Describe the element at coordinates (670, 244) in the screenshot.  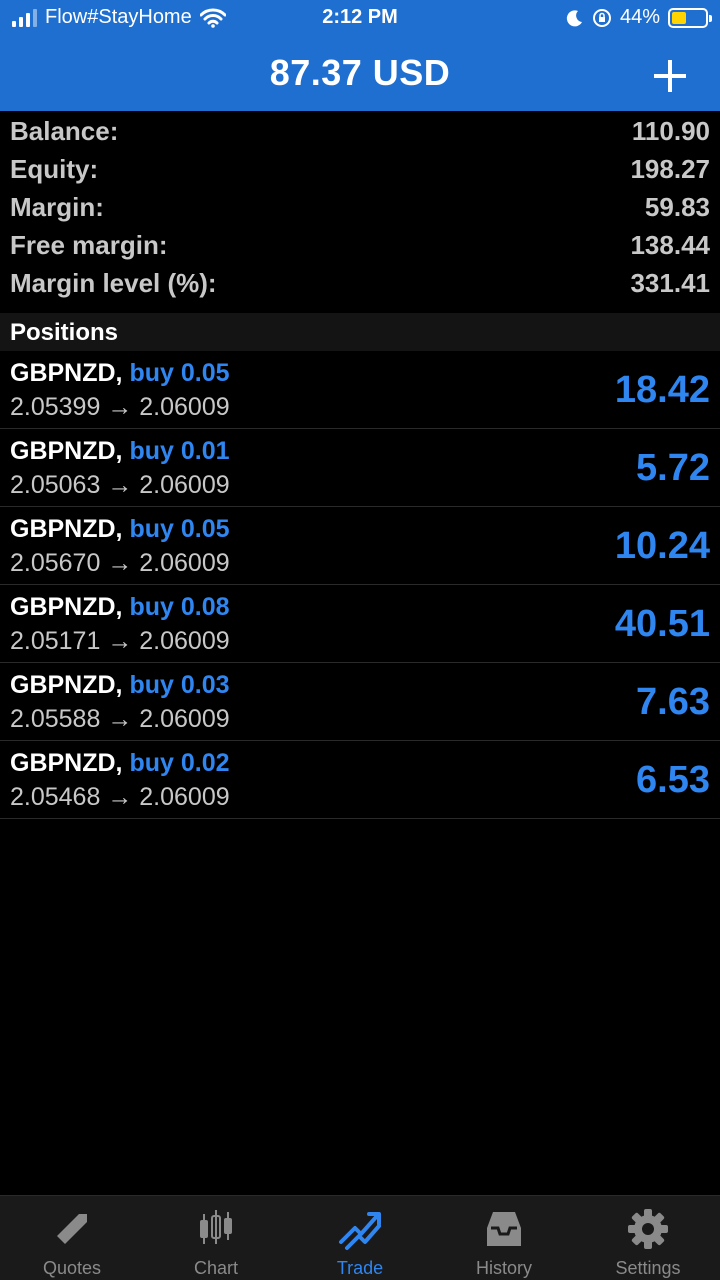
I see `summary-value: 138.44` at that location.